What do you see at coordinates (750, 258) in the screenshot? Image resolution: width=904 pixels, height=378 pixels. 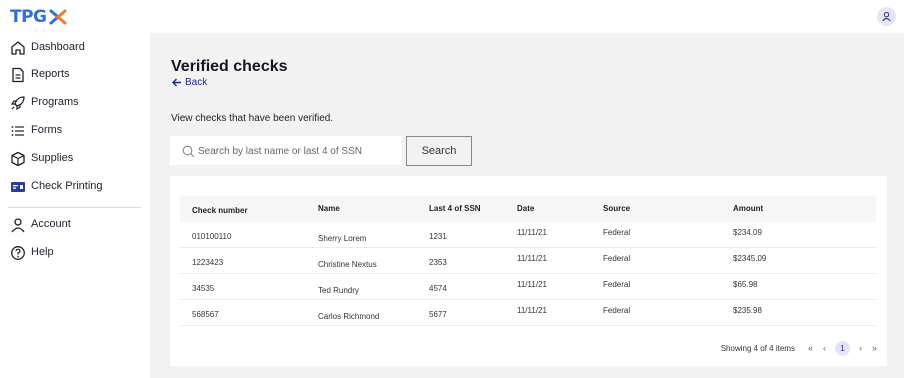 I see `cell-amount: $2345.09` at bounding box center [750, 258].